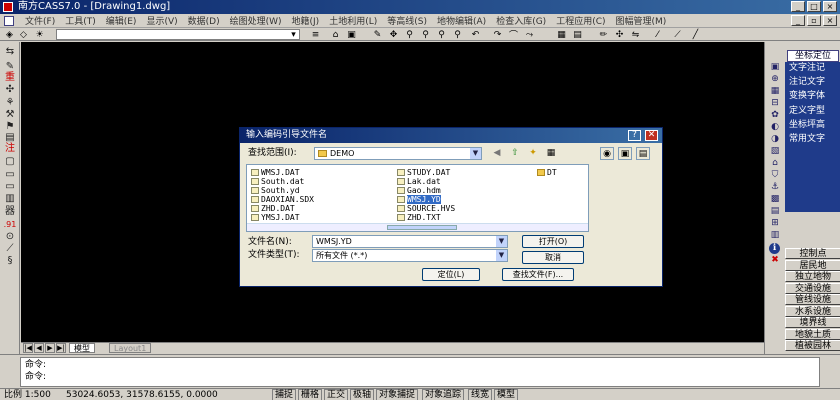  Describe the element at coordinates (775, 175) in the screenshot. I see `right-tool-10-icon: ⛉` at that location.